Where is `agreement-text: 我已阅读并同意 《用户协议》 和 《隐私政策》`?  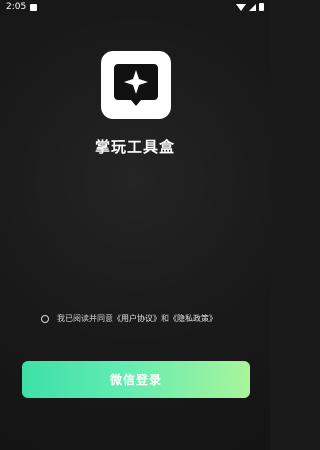
agreement-text: 我已阅读并同意 《用户协议》 和 《隐私政策》 is located at coordinates (137, 318).